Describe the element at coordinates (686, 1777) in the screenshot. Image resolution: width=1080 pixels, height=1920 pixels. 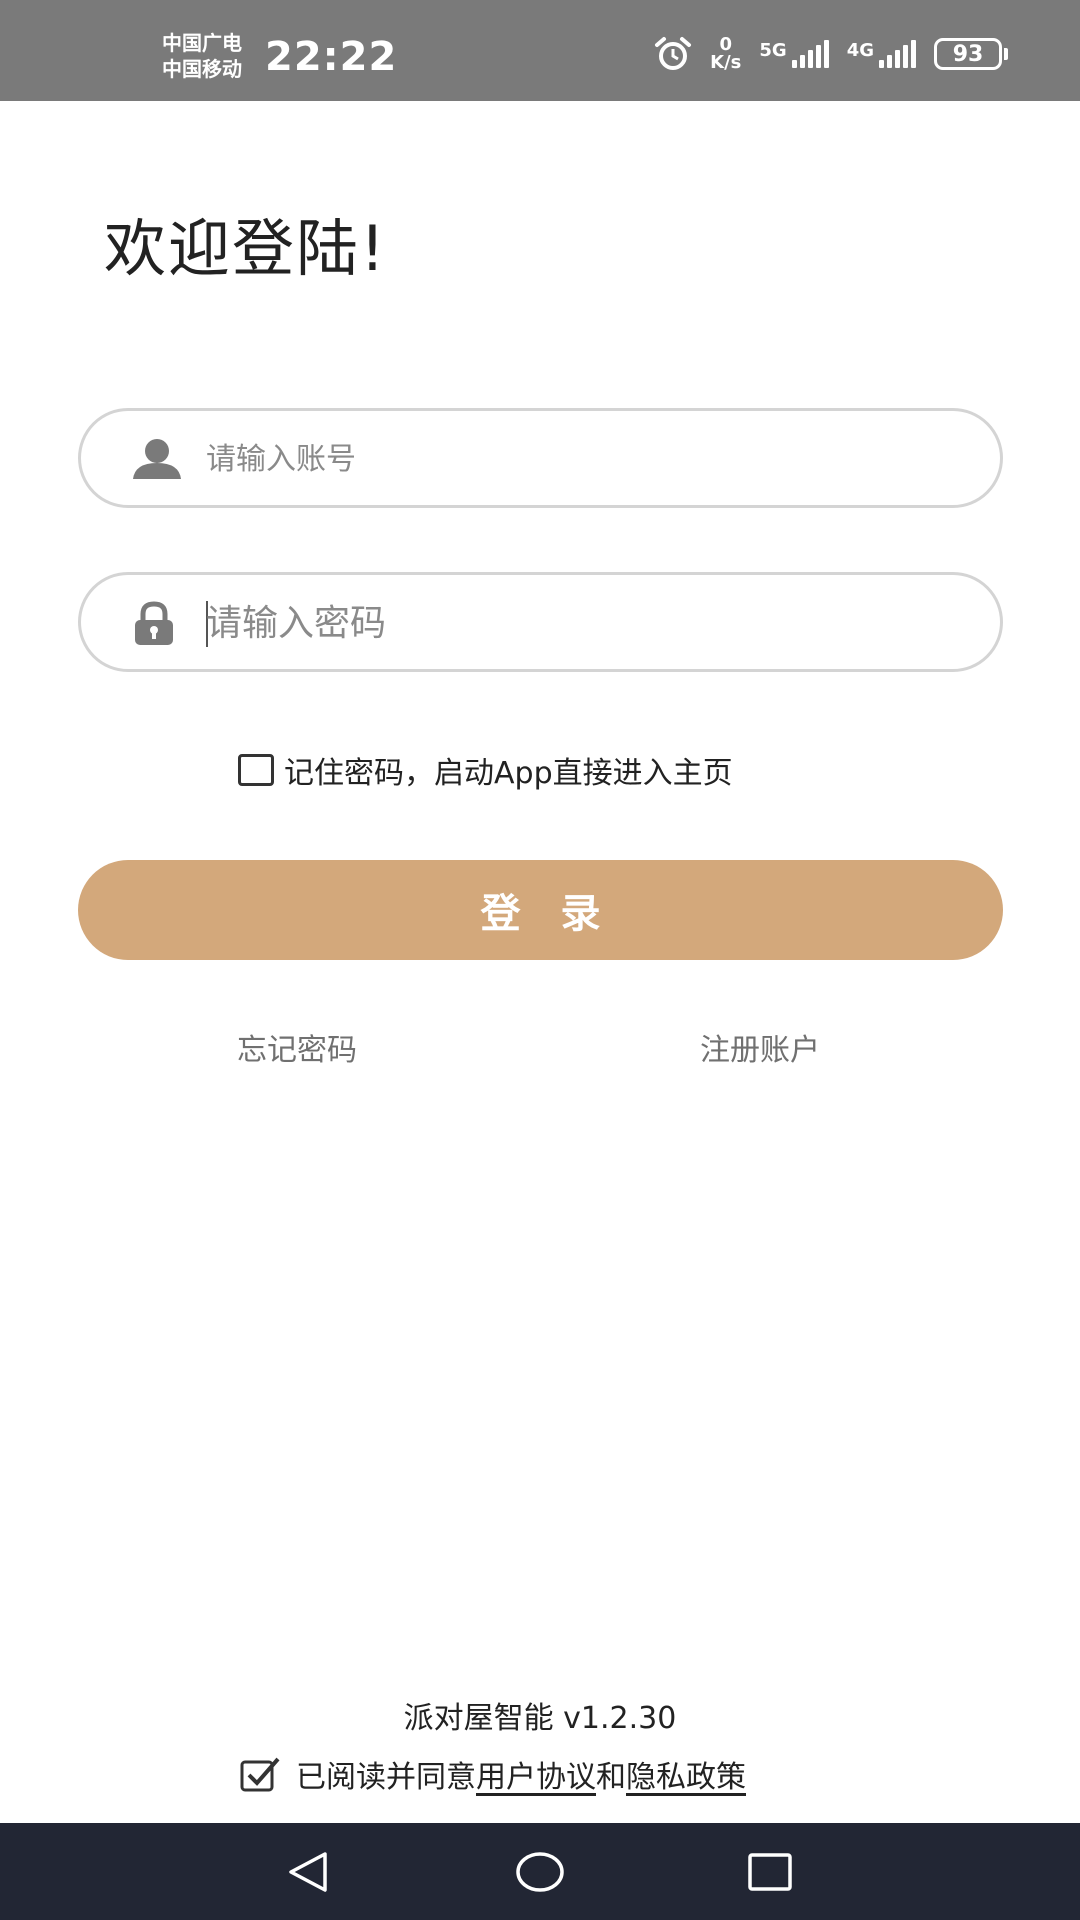
I see `privacy-policy-link: 隐私政策` at that location.